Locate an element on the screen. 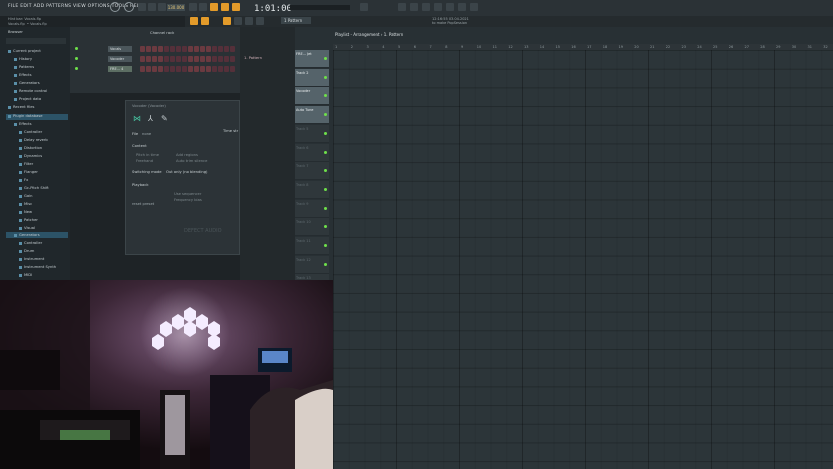  waveform-icon: ⋈ is located at coordinates (137, 119).